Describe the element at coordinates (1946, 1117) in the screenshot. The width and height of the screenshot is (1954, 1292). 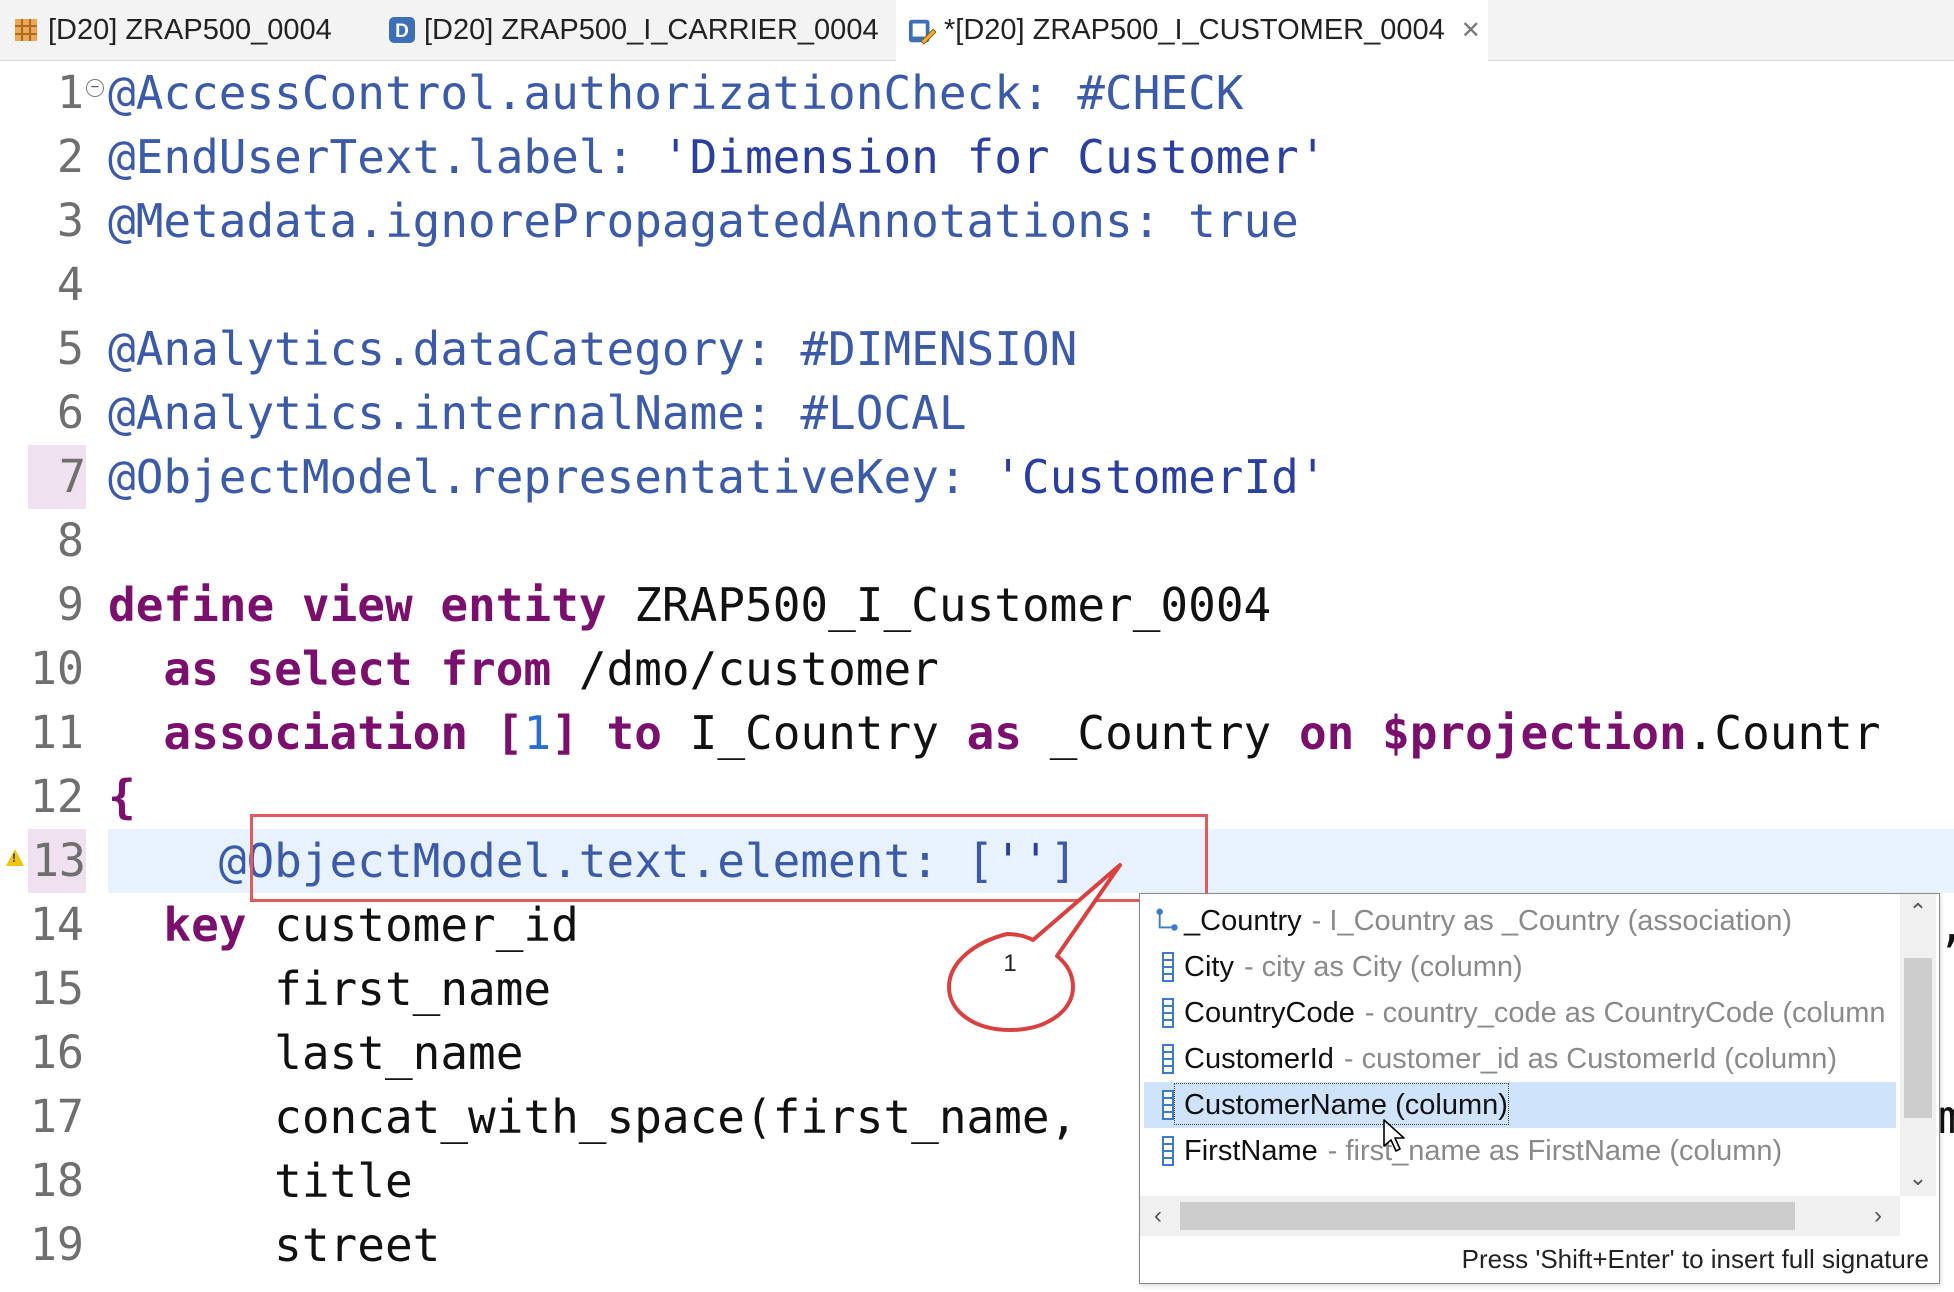
I see `code-text-tail: m` at that location.